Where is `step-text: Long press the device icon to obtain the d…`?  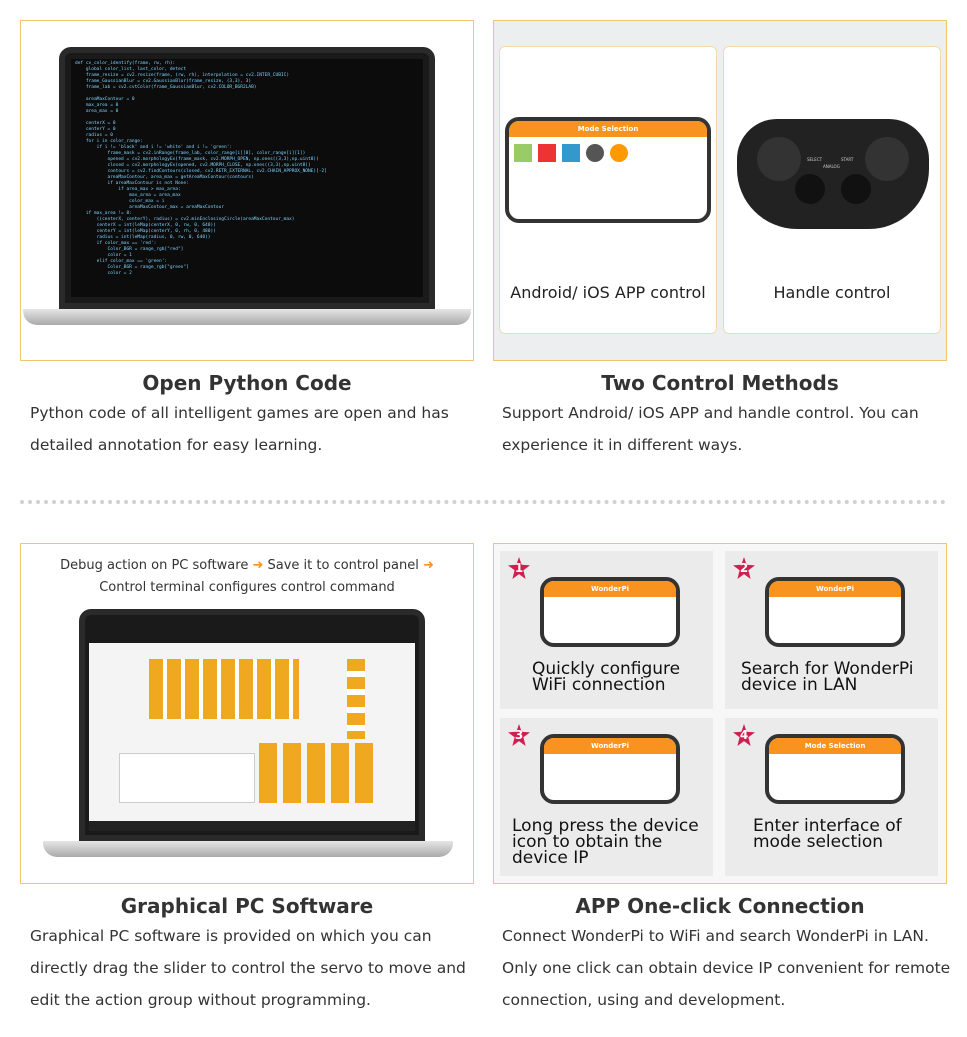 step-text: Long press the device icon to obtain the d… is located at coordinates (605, 842).